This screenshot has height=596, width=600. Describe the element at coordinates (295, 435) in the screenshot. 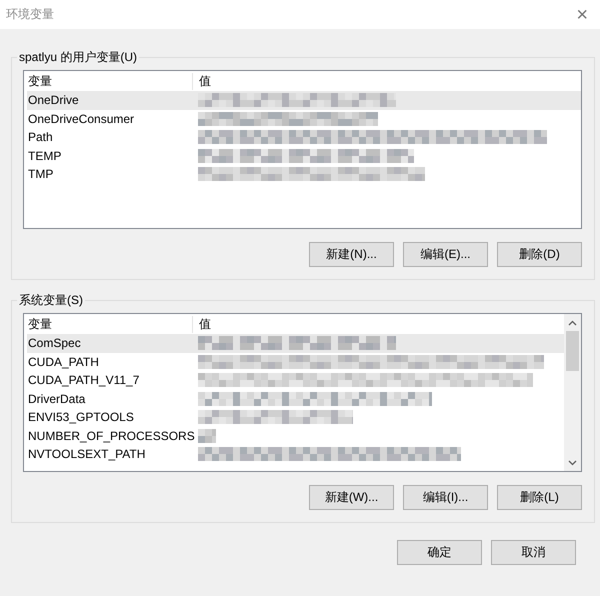

I see `list-row: NUMBER_OF_PROCESSORS` at that location.